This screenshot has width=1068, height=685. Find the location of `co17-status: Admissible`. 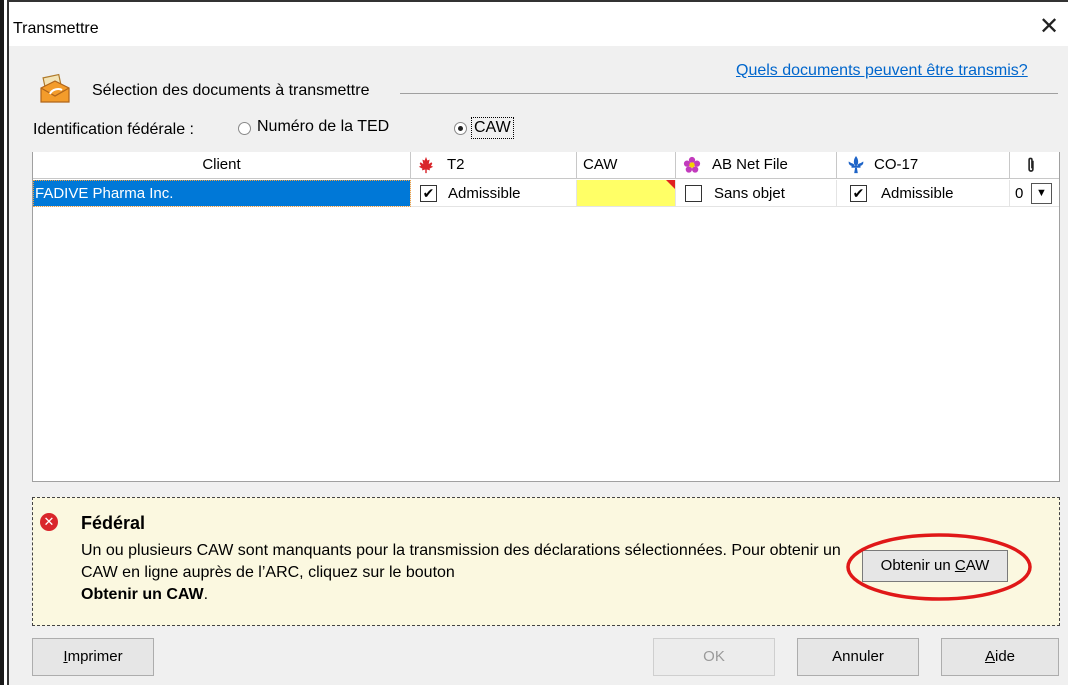

co17-status: Admissible is located at coordinates (917, 193).